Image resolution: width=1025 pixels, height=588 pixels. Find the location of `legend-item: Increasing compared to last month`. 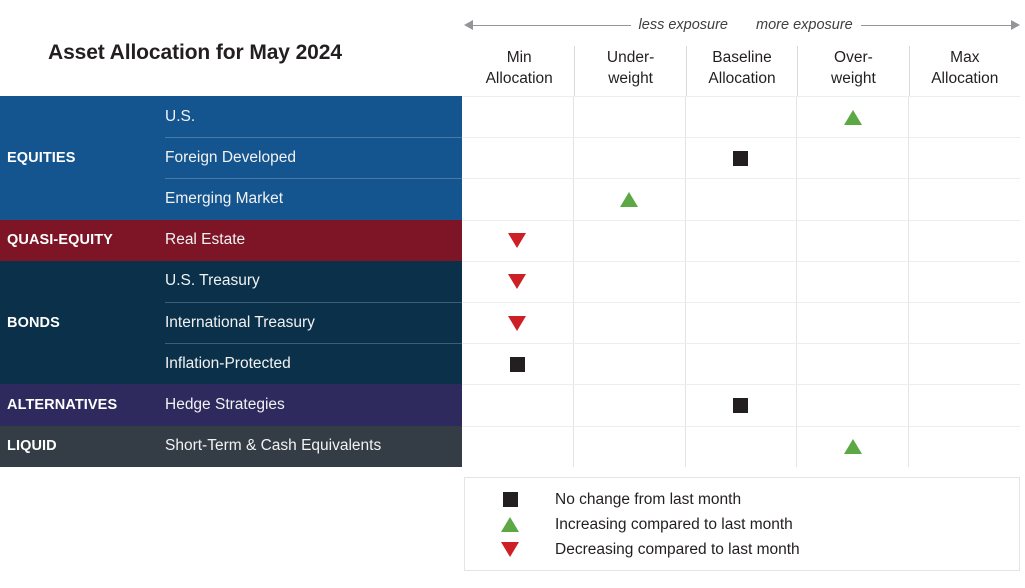

legend-item: Increasing compared to last month is located at coordinates (742, 524).